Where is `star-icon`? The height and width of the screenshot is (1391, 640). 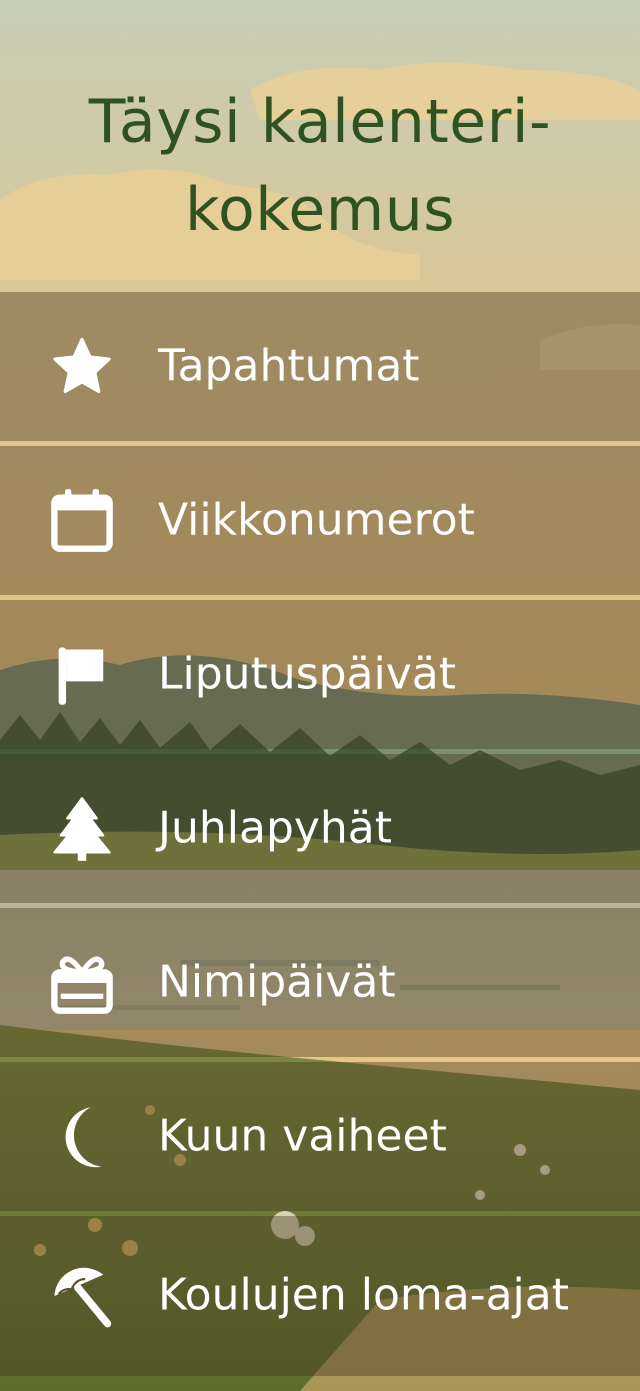 star-icon is located at coordinates (82, 367).